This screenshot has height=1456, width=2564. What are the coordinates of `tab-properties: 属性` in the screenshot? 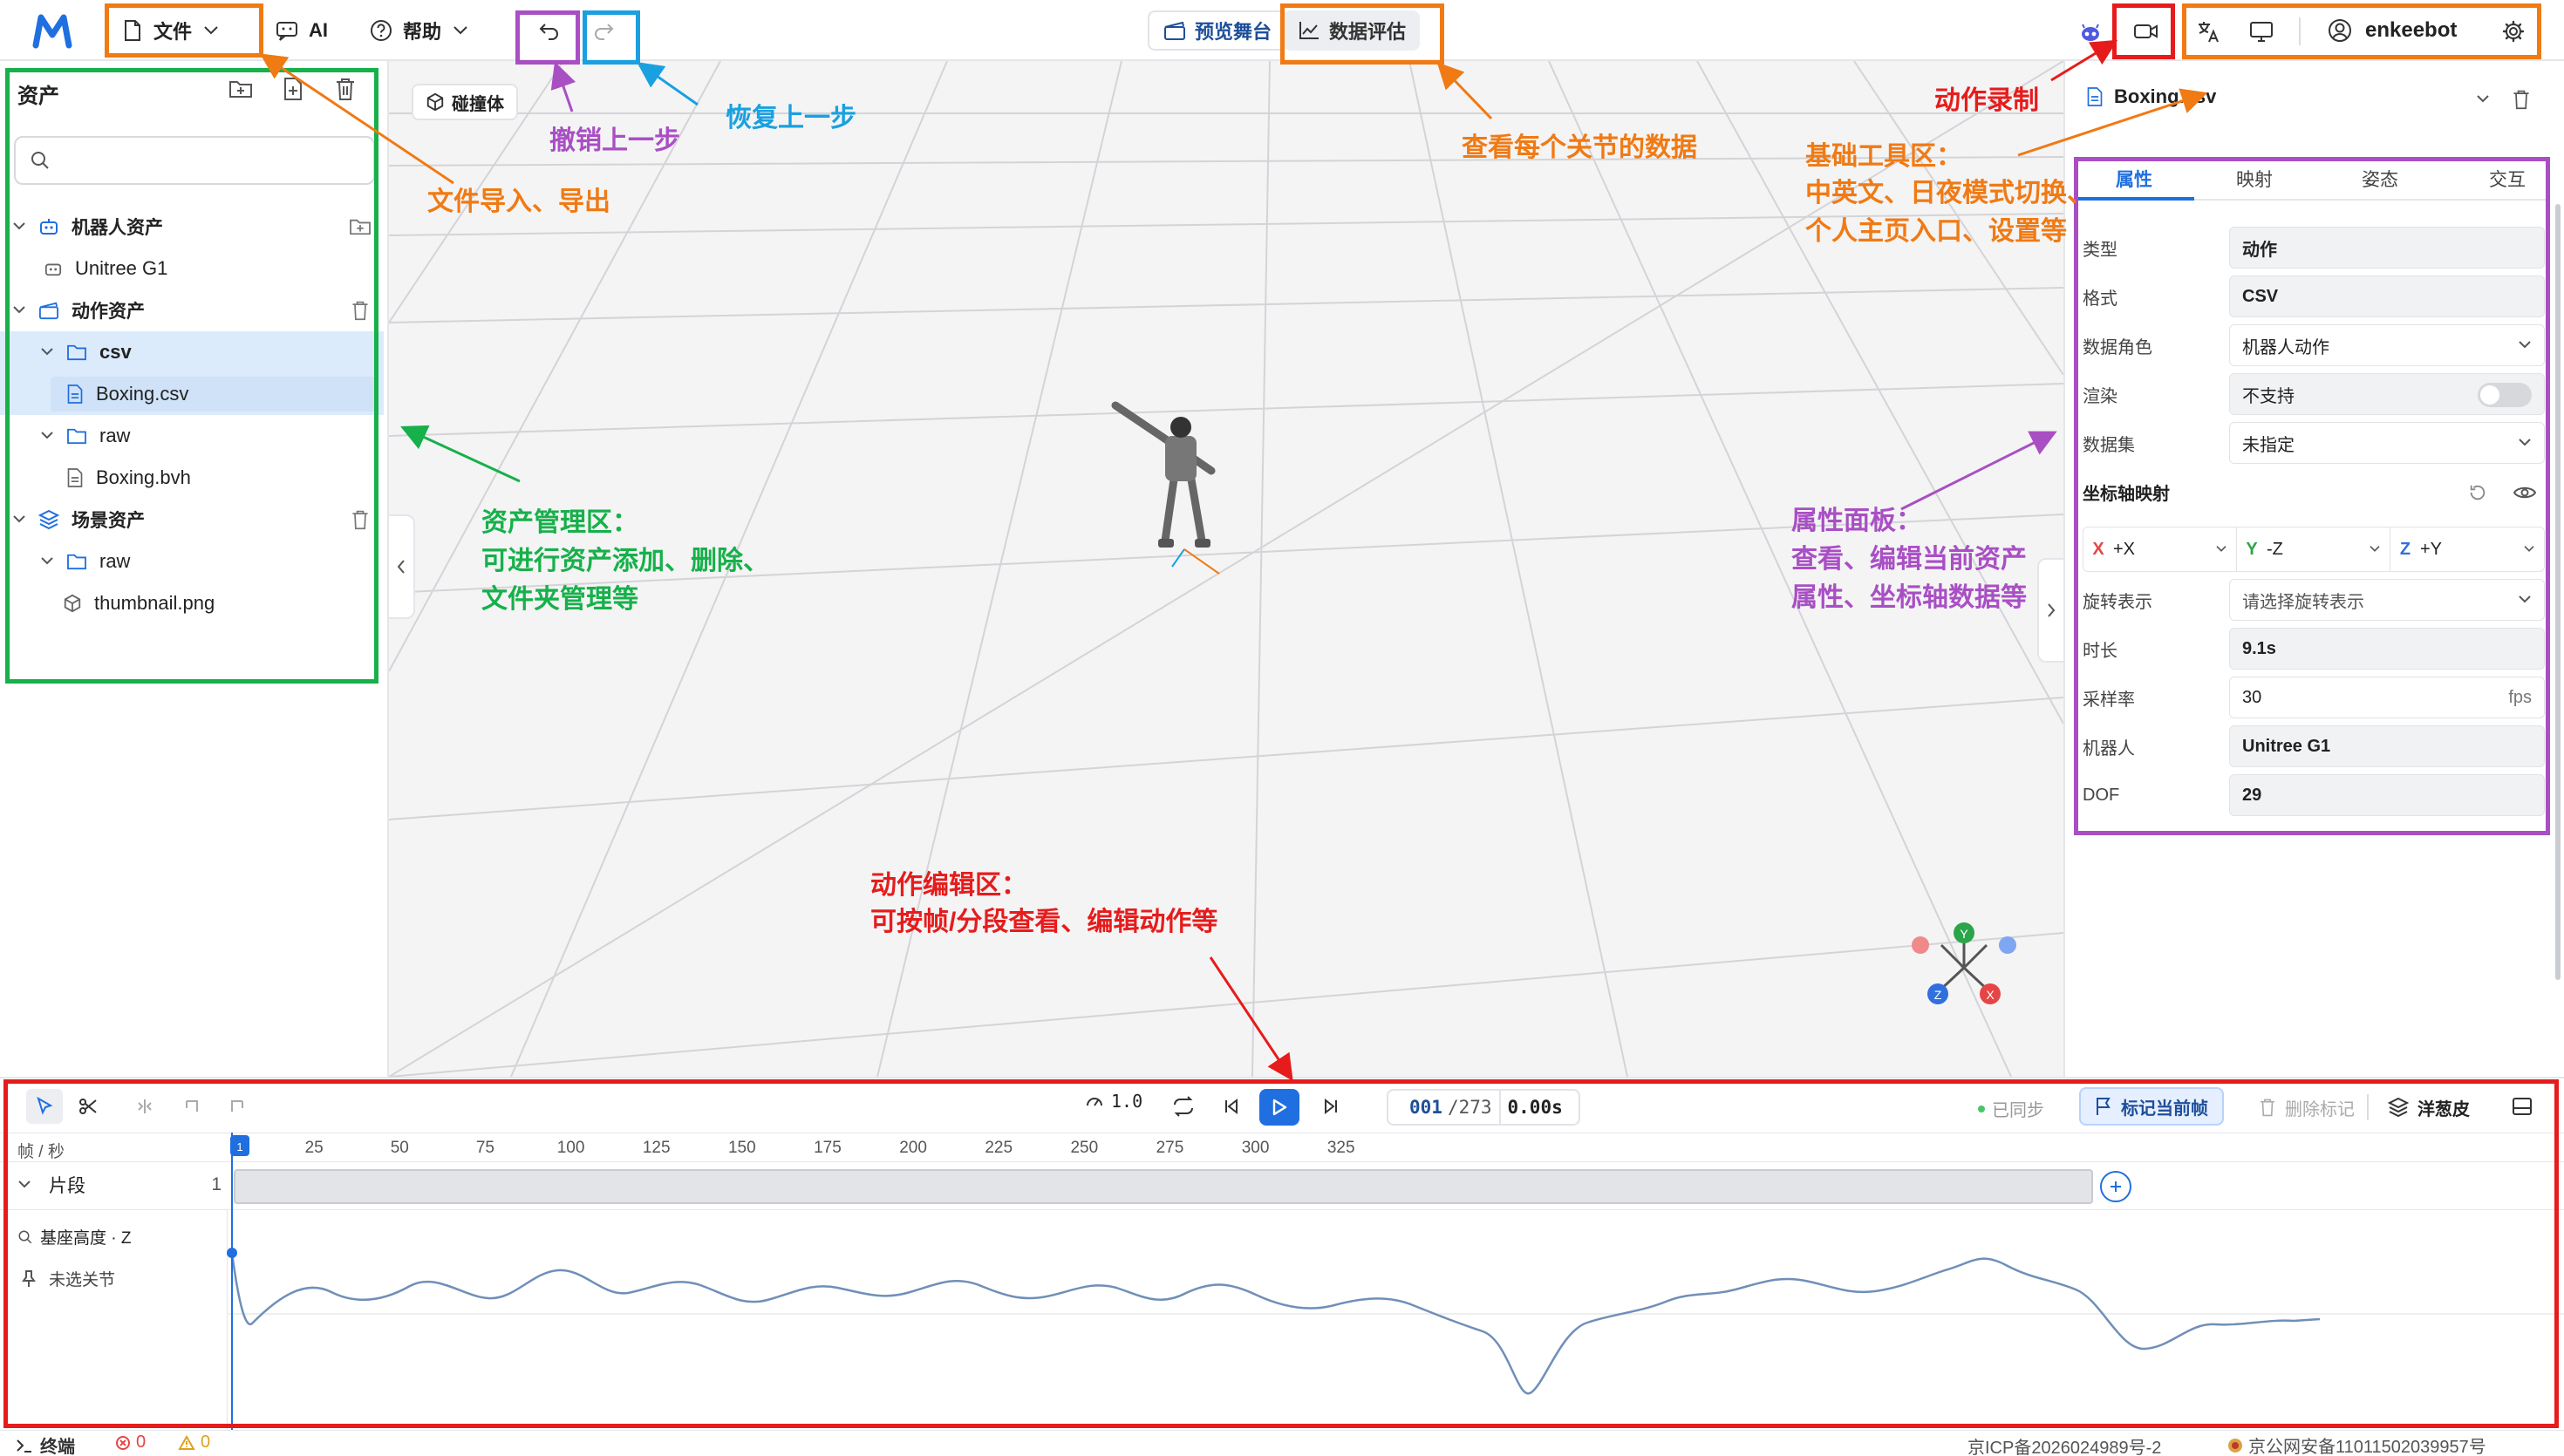 It's located at (2134, 179).